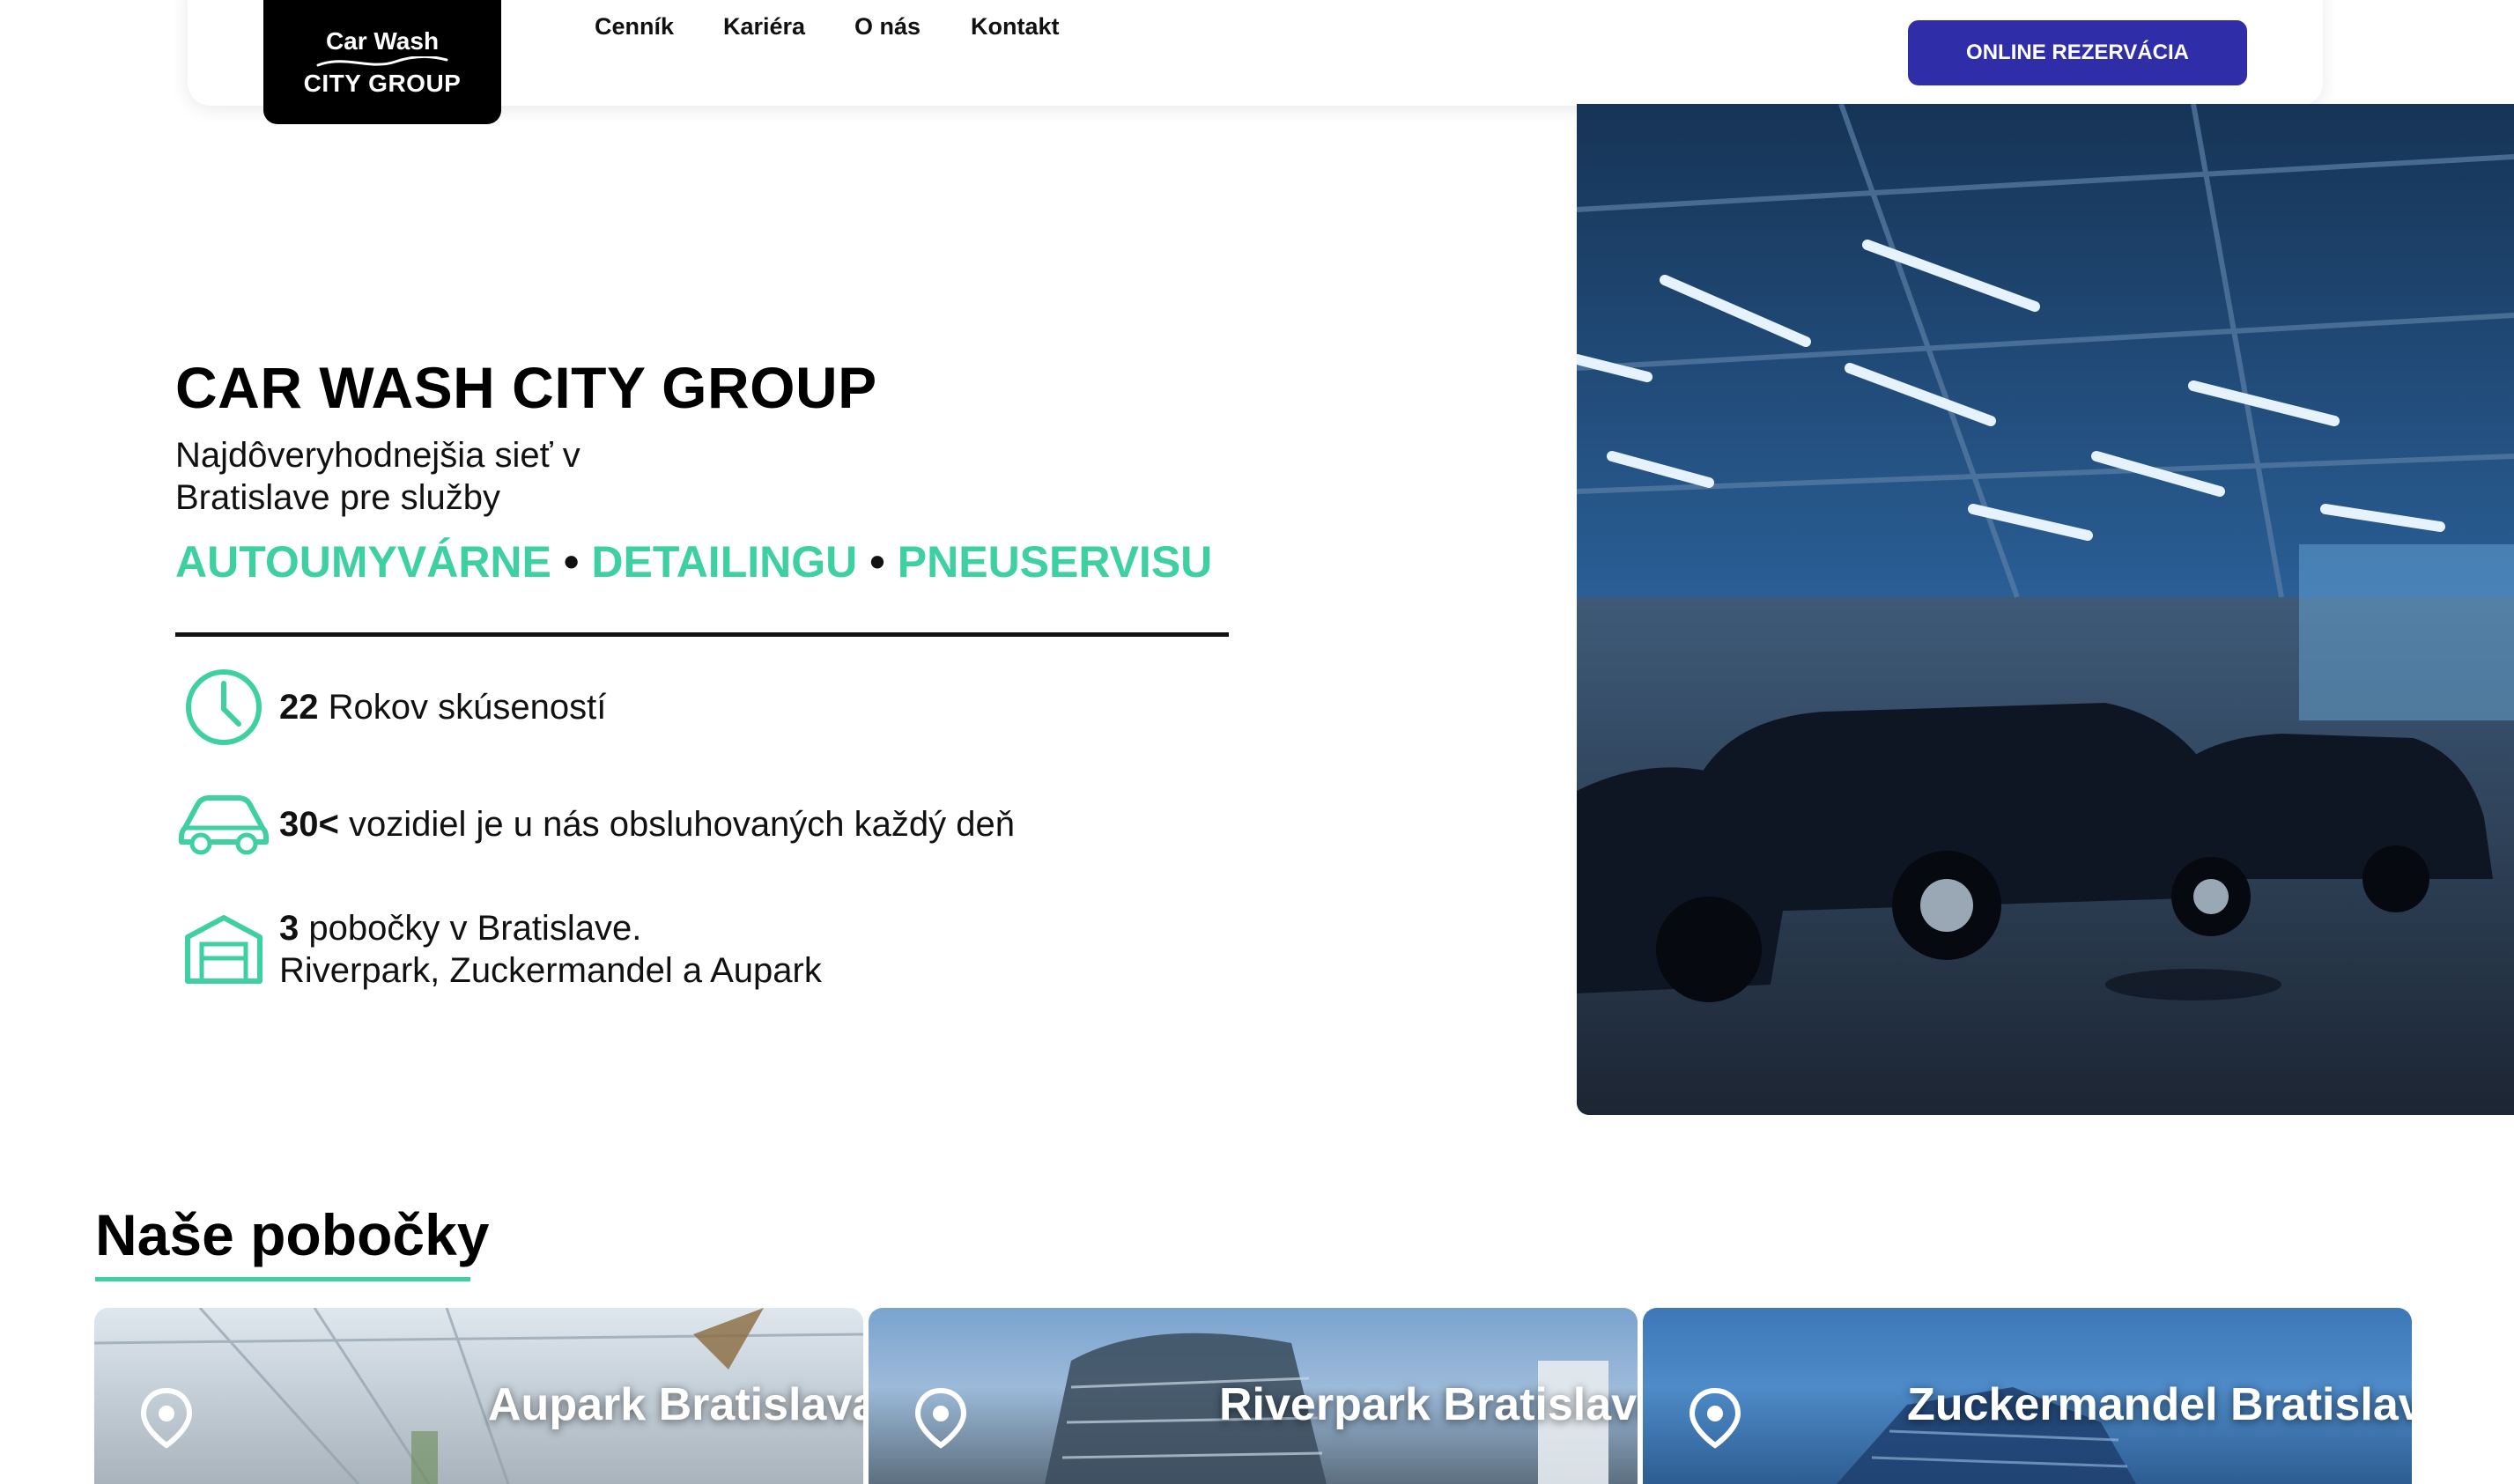 This screenshot has height=1484, width=2514. I want to click on branch-card-riverpark: Riverpark Bratislava, so click(1253, 1396).